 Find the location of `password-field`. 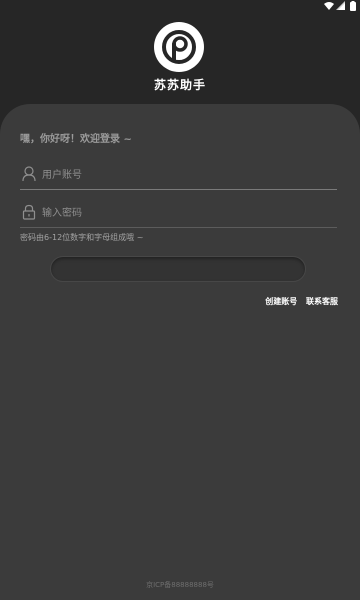

password-field is located at coordinates (178, 213).